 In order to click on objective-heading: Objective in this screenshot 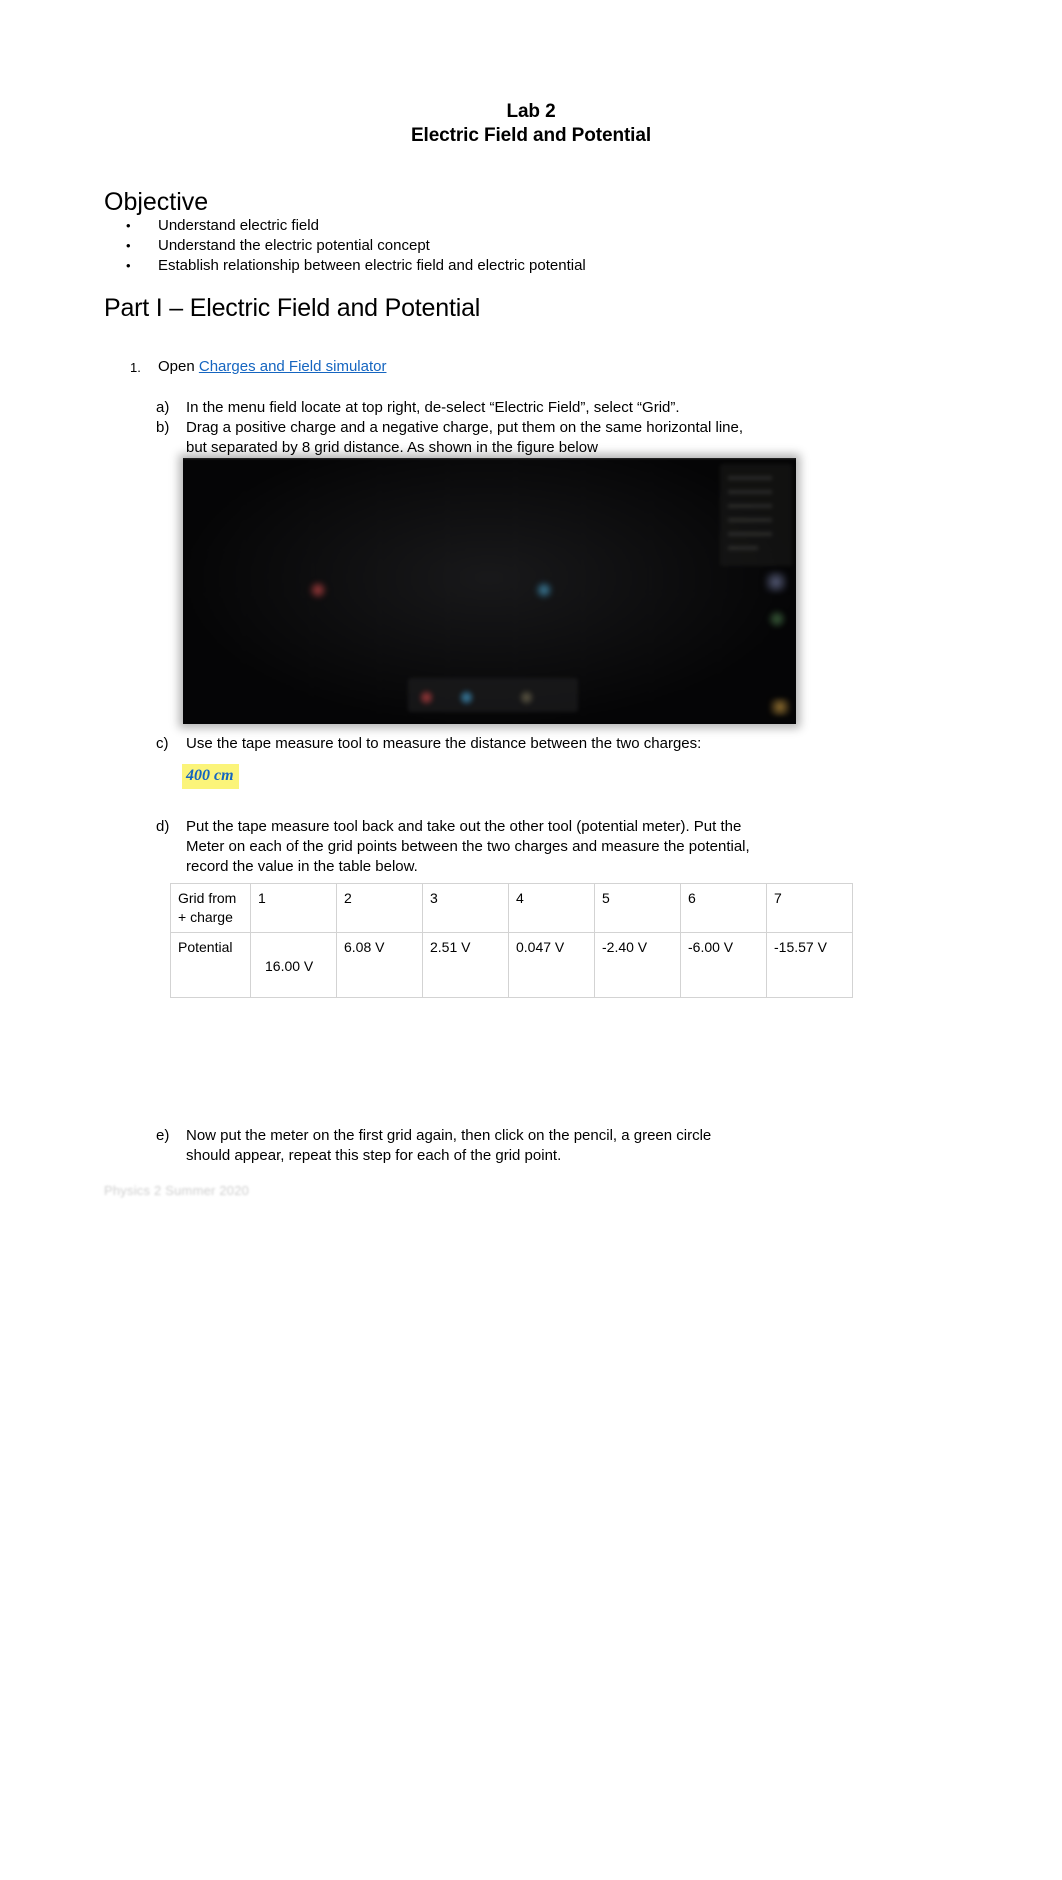, I will do `click(156, 202)`.